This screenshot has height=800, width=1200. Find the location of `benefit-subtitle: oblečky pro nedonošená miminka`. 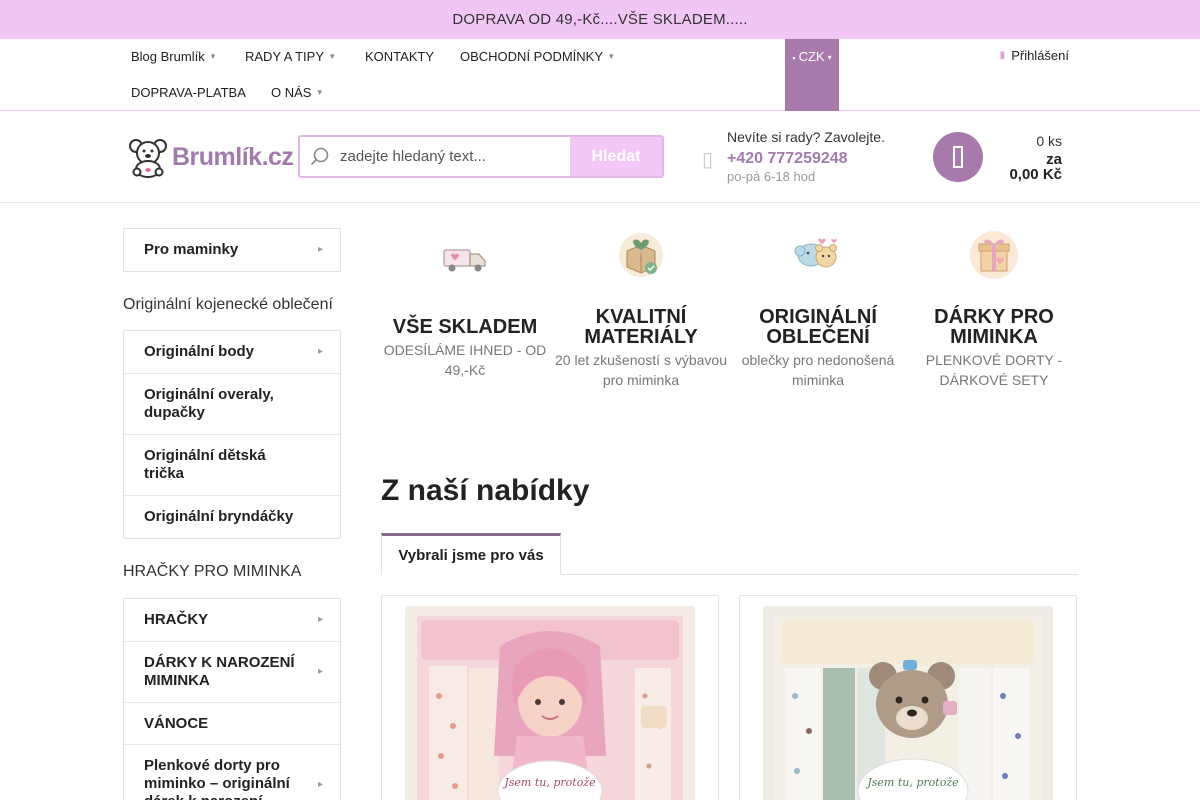

benefit-subtitle: oblečky pro nedonošená miminka is located at coordinates (818, 370).